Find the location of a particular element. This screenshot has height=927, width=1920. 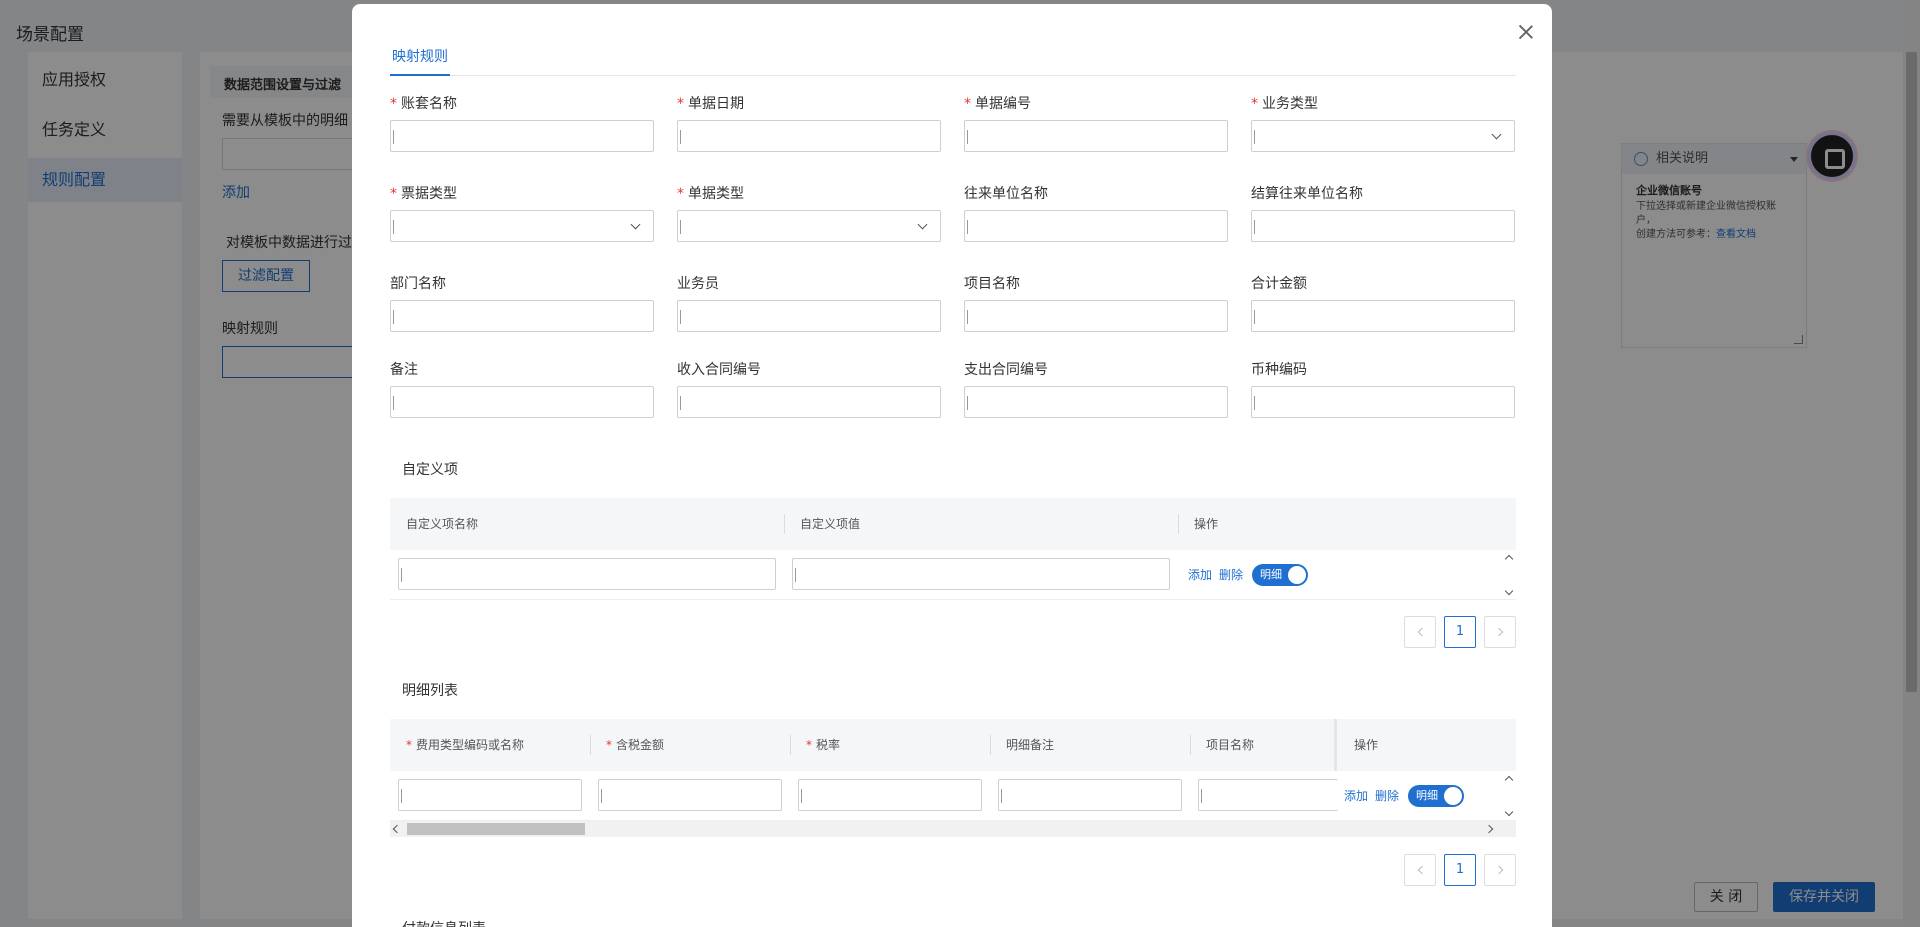

horizontal-scrollbar is located at coordinates (953, 829).